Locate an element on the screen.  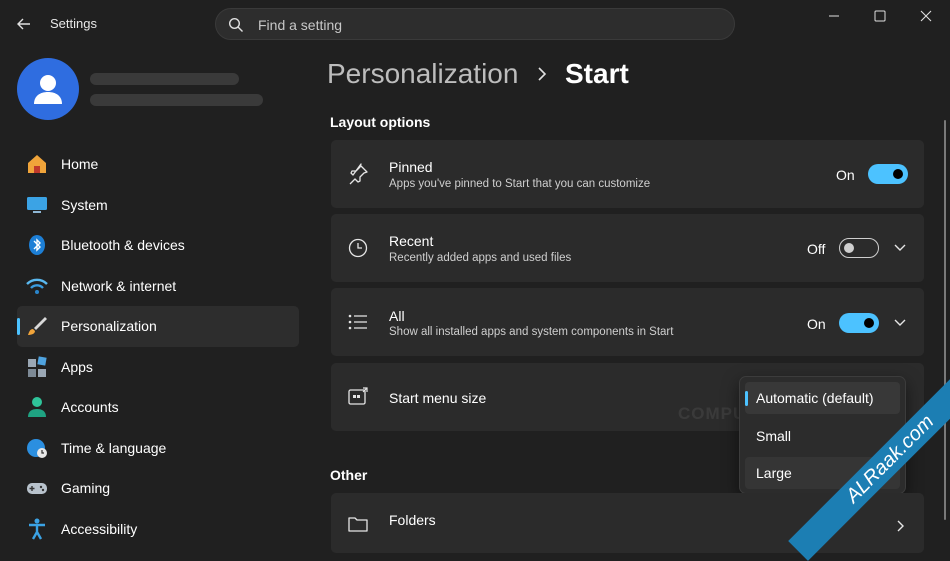
search-box is located at coordinates (475, 24).